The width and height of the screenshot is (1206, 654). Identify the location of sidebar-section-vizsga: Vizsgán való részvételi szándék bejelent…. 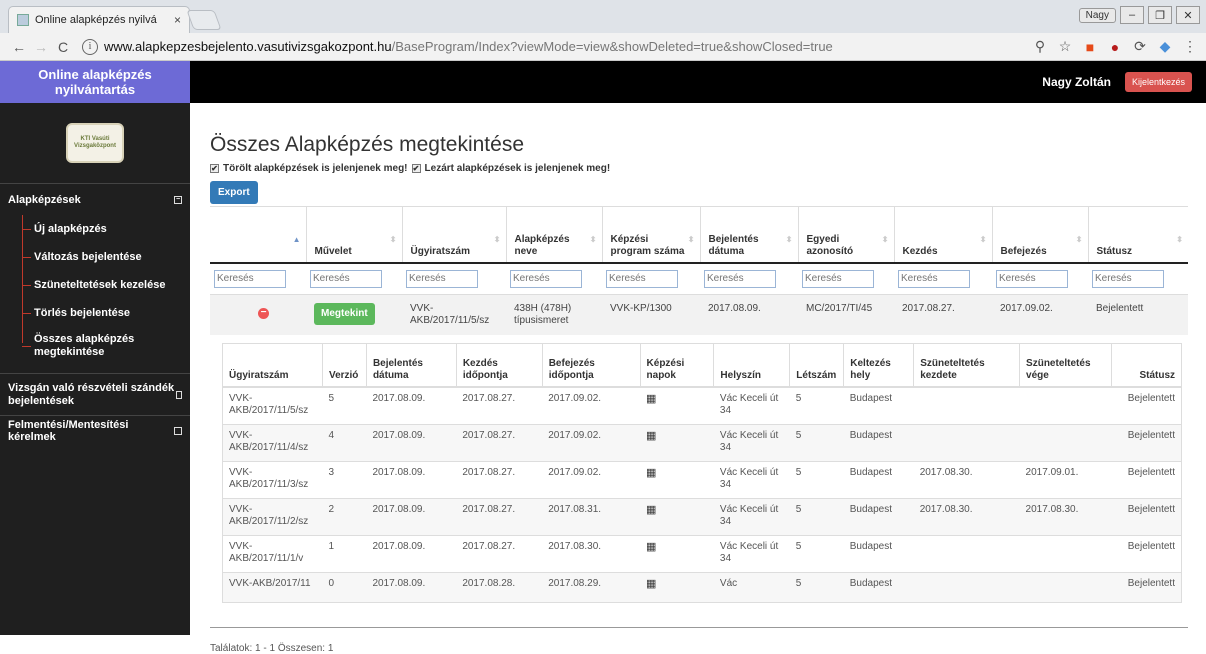
(95, 394).